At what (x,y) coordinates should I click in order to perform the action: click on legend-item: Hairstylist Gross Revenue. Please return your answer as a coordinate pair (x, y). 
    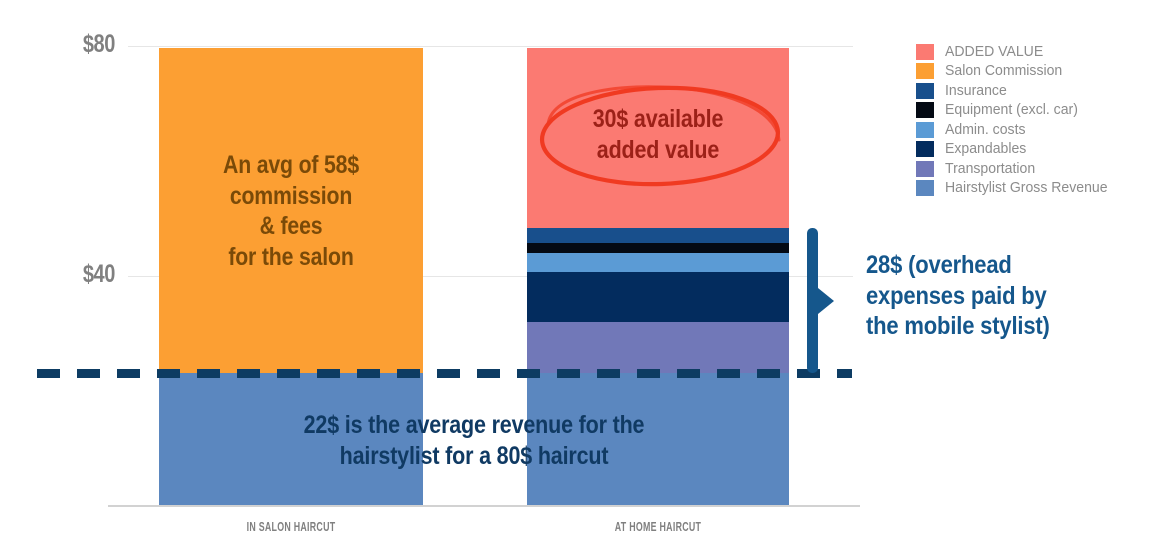
    Looking at the image, I should click on (1014, 189).